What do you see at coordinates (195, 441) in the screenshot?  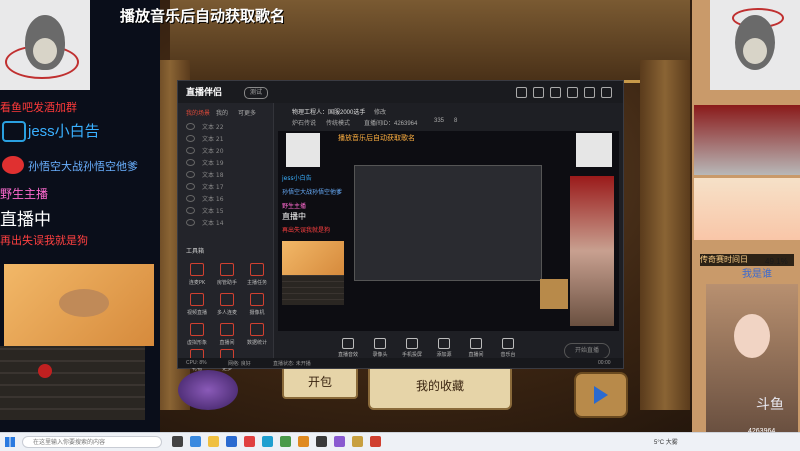 I see `edge-icon` at bounding box center [195, 441].